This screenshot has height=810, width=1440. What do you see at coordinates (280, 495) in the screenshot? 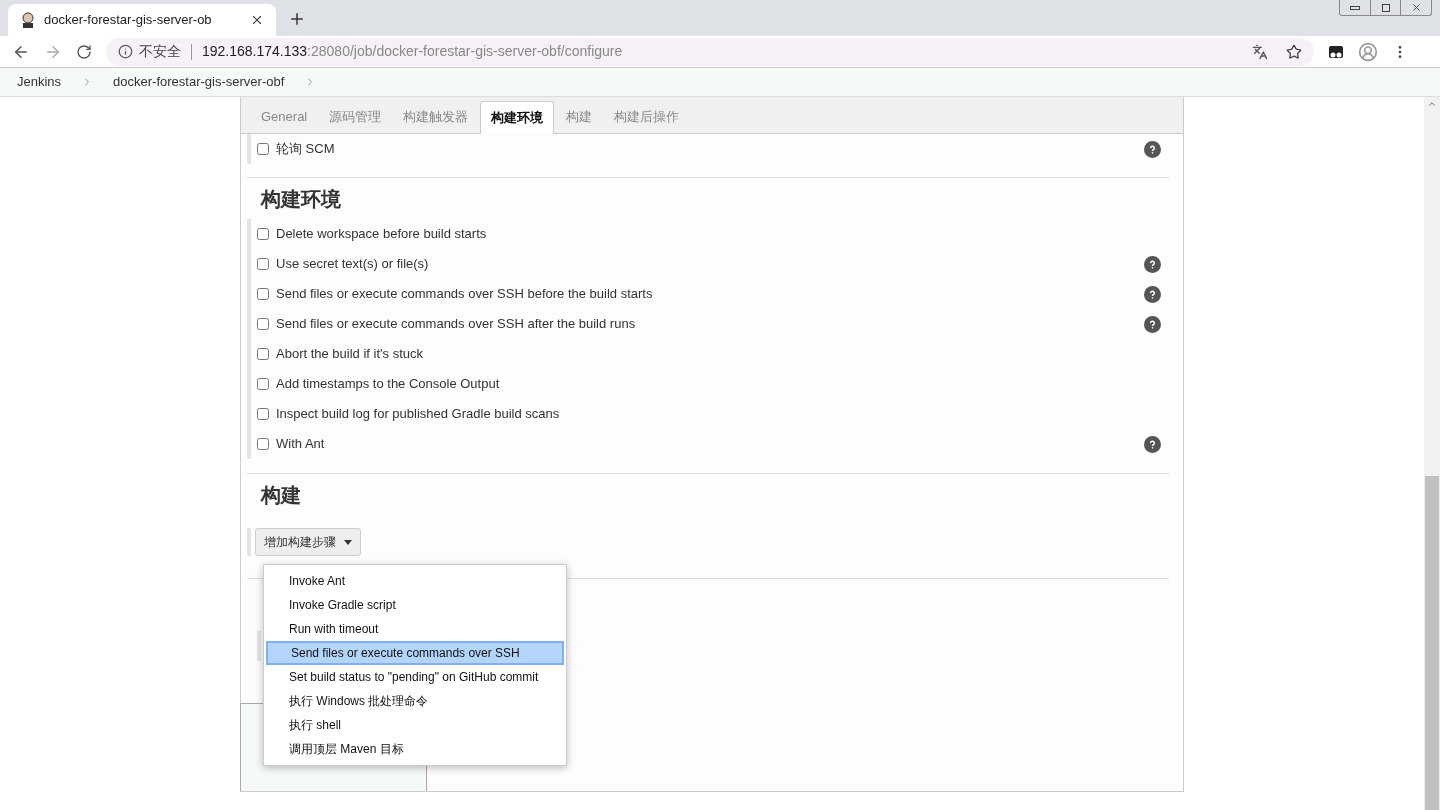
I see `section-heading: 构建` at bounding box center [280, 495].